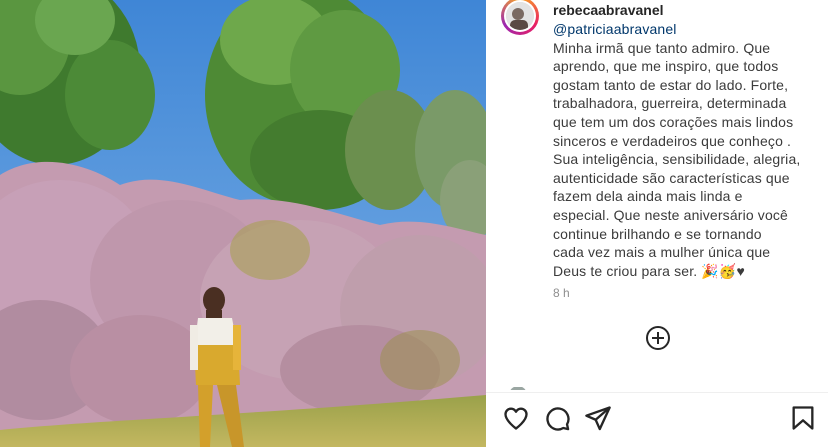 The width and height of the screenshot is (828, 447). What do you see at coordinates (516, 418) in the screenshot?
I see `heart-icon` at bounding box center [516, 418].